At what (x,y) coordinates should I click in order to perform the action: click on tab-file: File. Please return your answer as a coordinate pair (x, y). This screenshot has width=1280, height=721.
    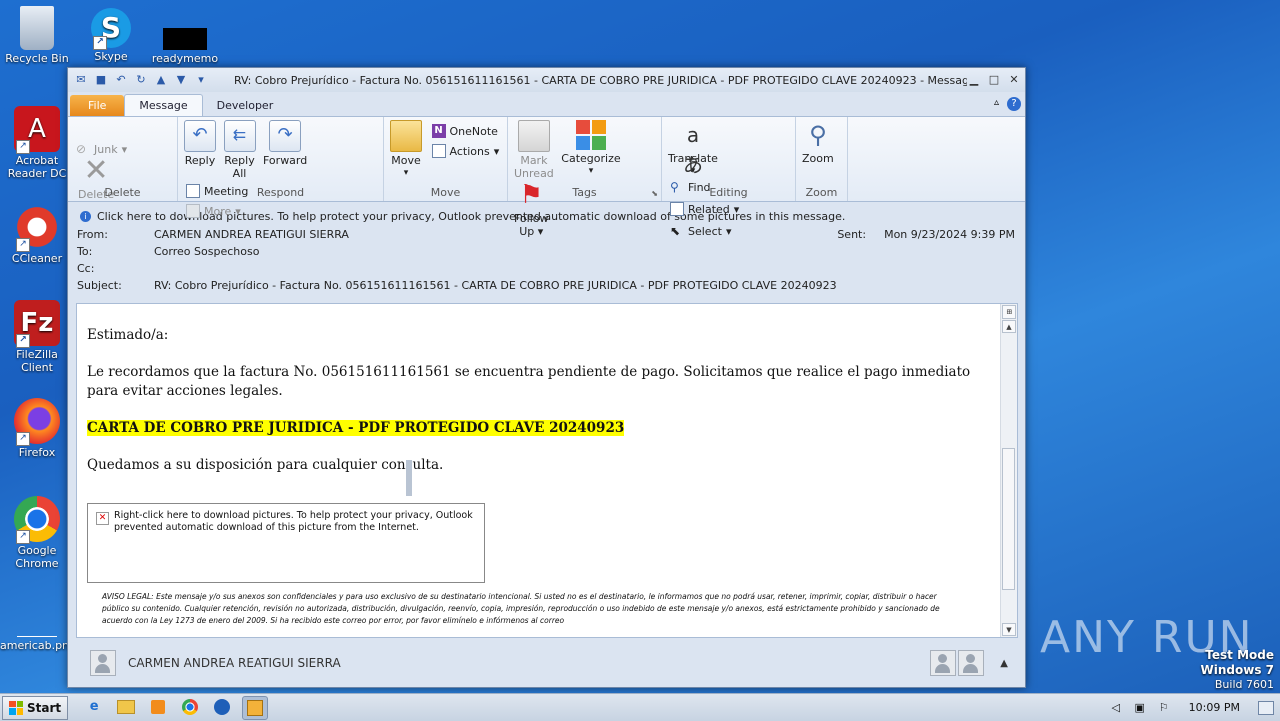
    Looking at the image, I should click on (97, 105).